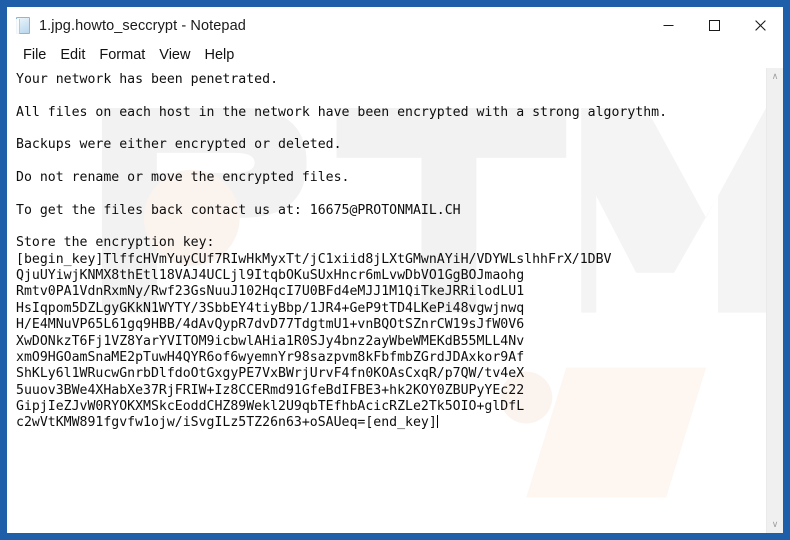  I want to click on menu-item-edit-label: Edit, so click(73, 55).